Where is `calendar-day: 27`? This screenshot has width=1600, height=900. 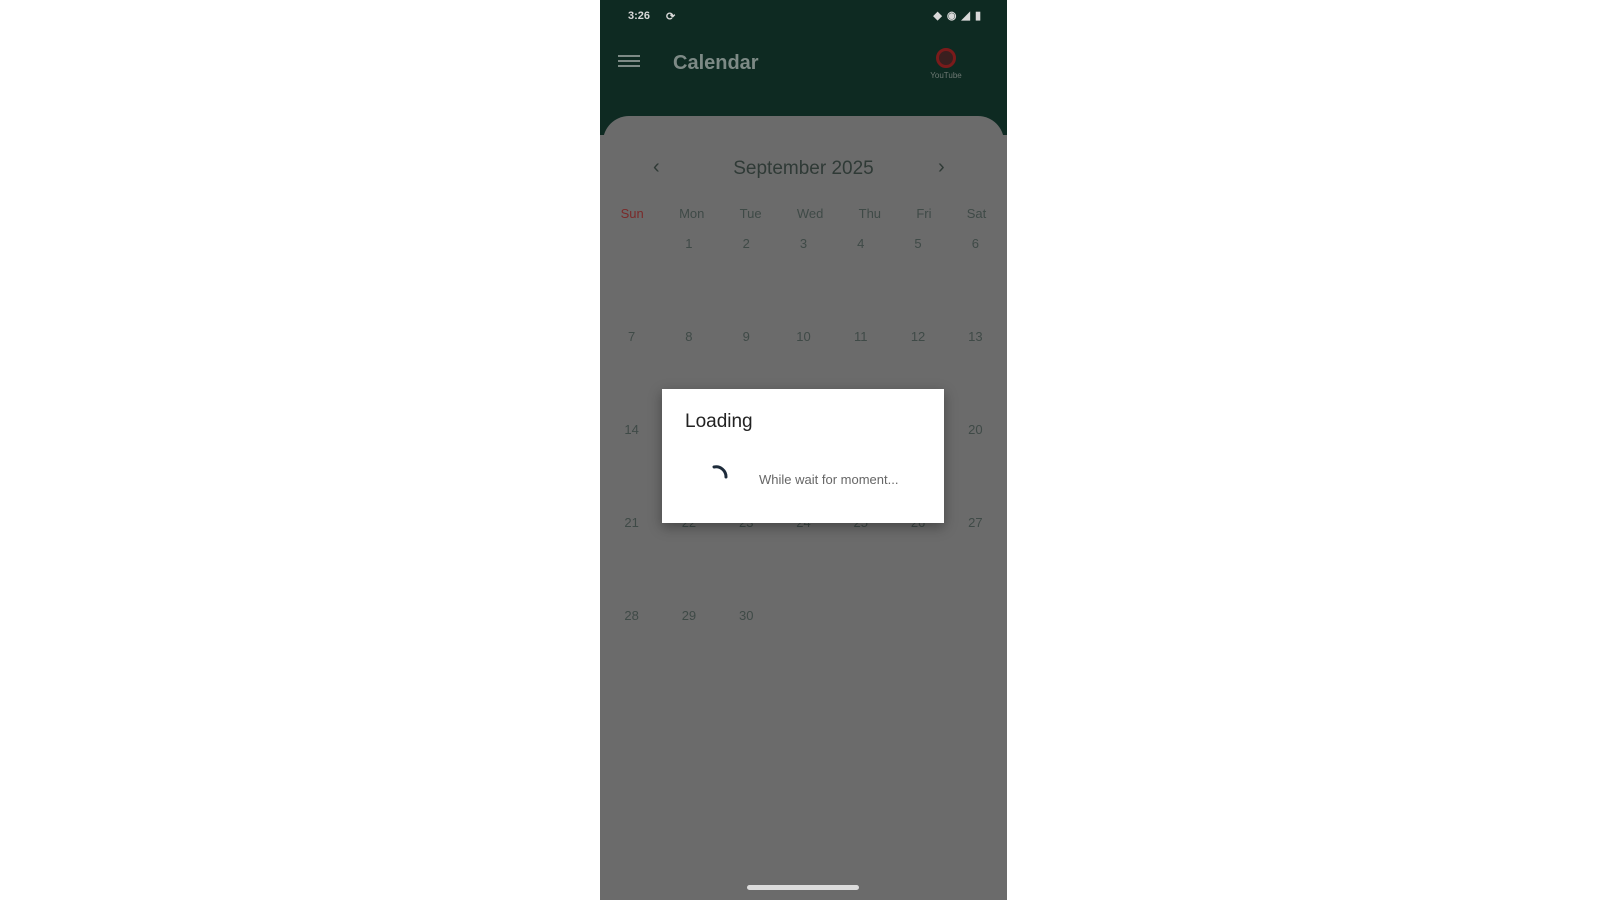
calendar-day: 27 is located at coordinates (975, 559).